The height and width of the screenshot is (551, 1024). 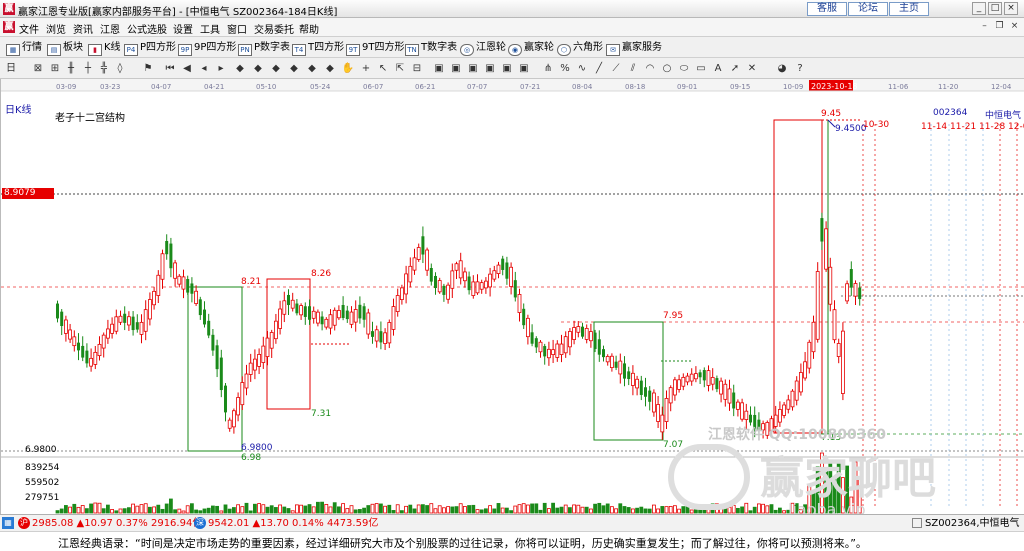 I want to click on diamond6-icon: ◆, so click(x=330, y=68).